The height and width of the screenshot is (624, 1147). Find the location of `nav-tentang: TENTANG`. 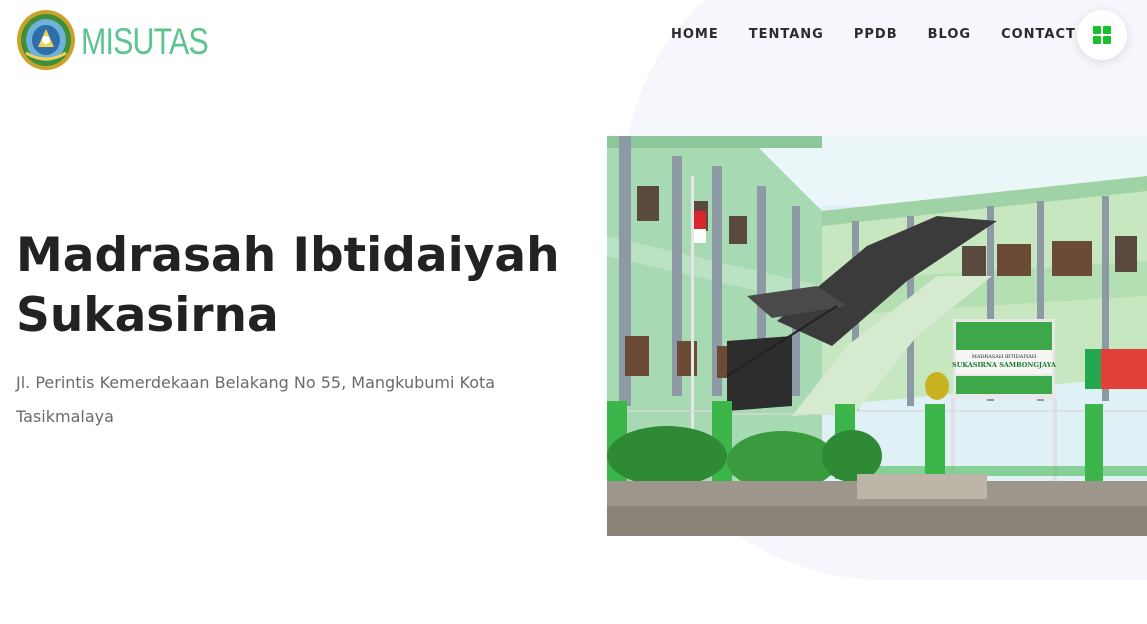

nav-tentang: TENTANG is located at coordinates (786, 35).